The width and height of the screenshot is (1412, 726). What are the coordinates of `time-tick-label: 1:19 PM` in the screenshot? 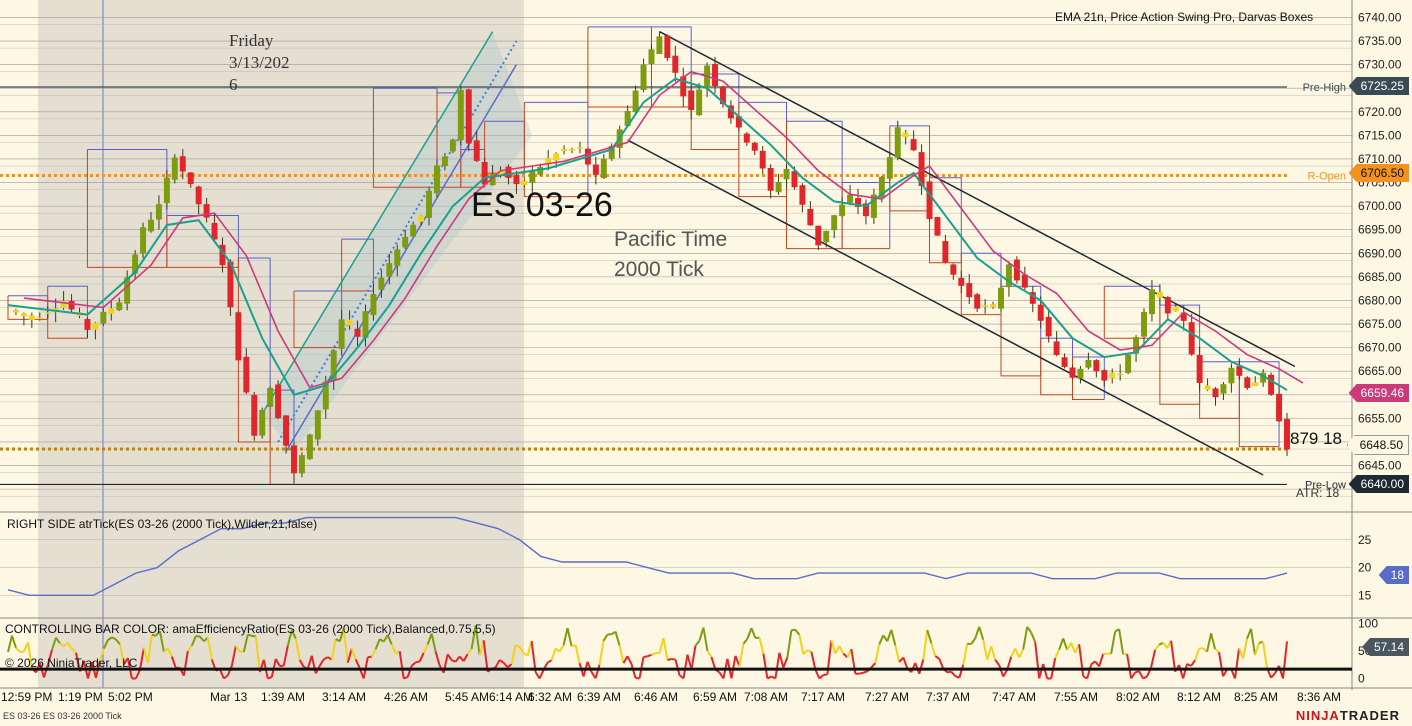 It's located at (80, 697).